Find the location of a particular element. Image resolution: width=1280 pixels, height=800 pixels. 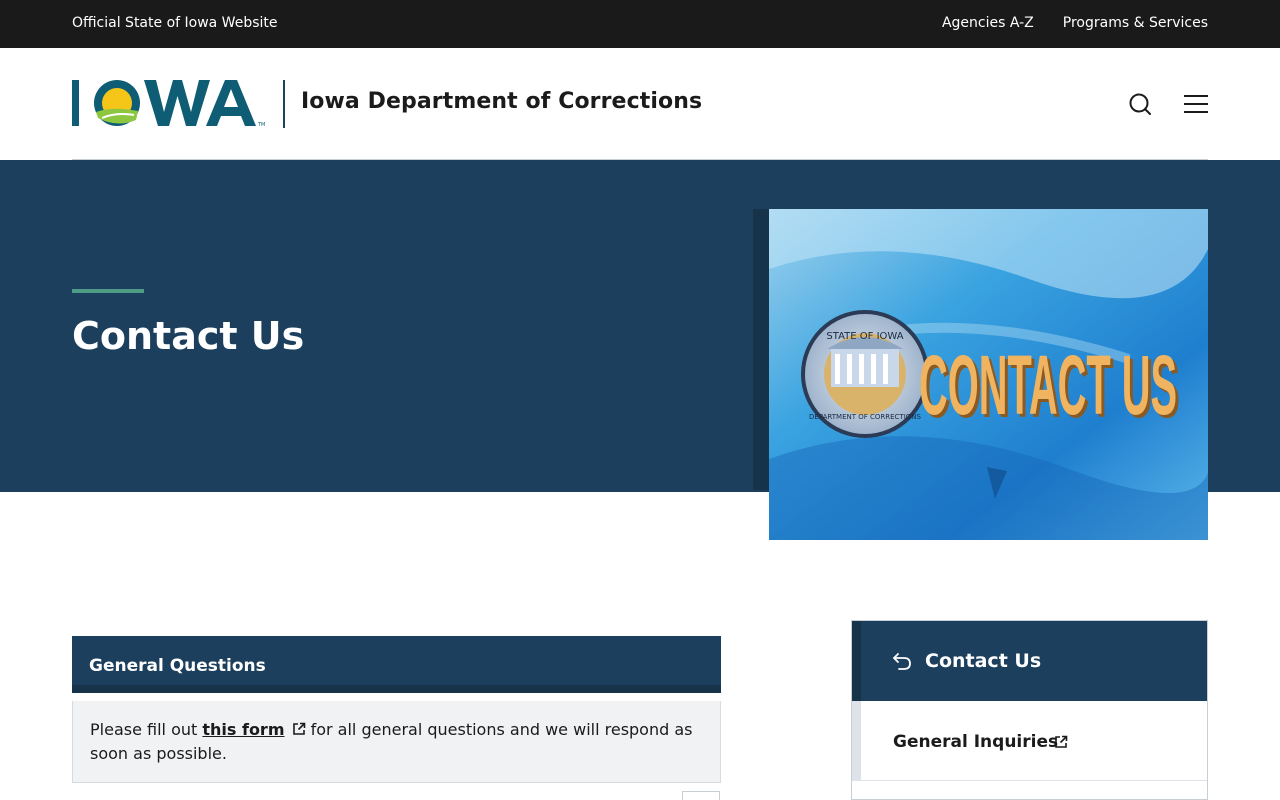

sidebar-item-label: General Inquiries is located at coordinates (976, 742).